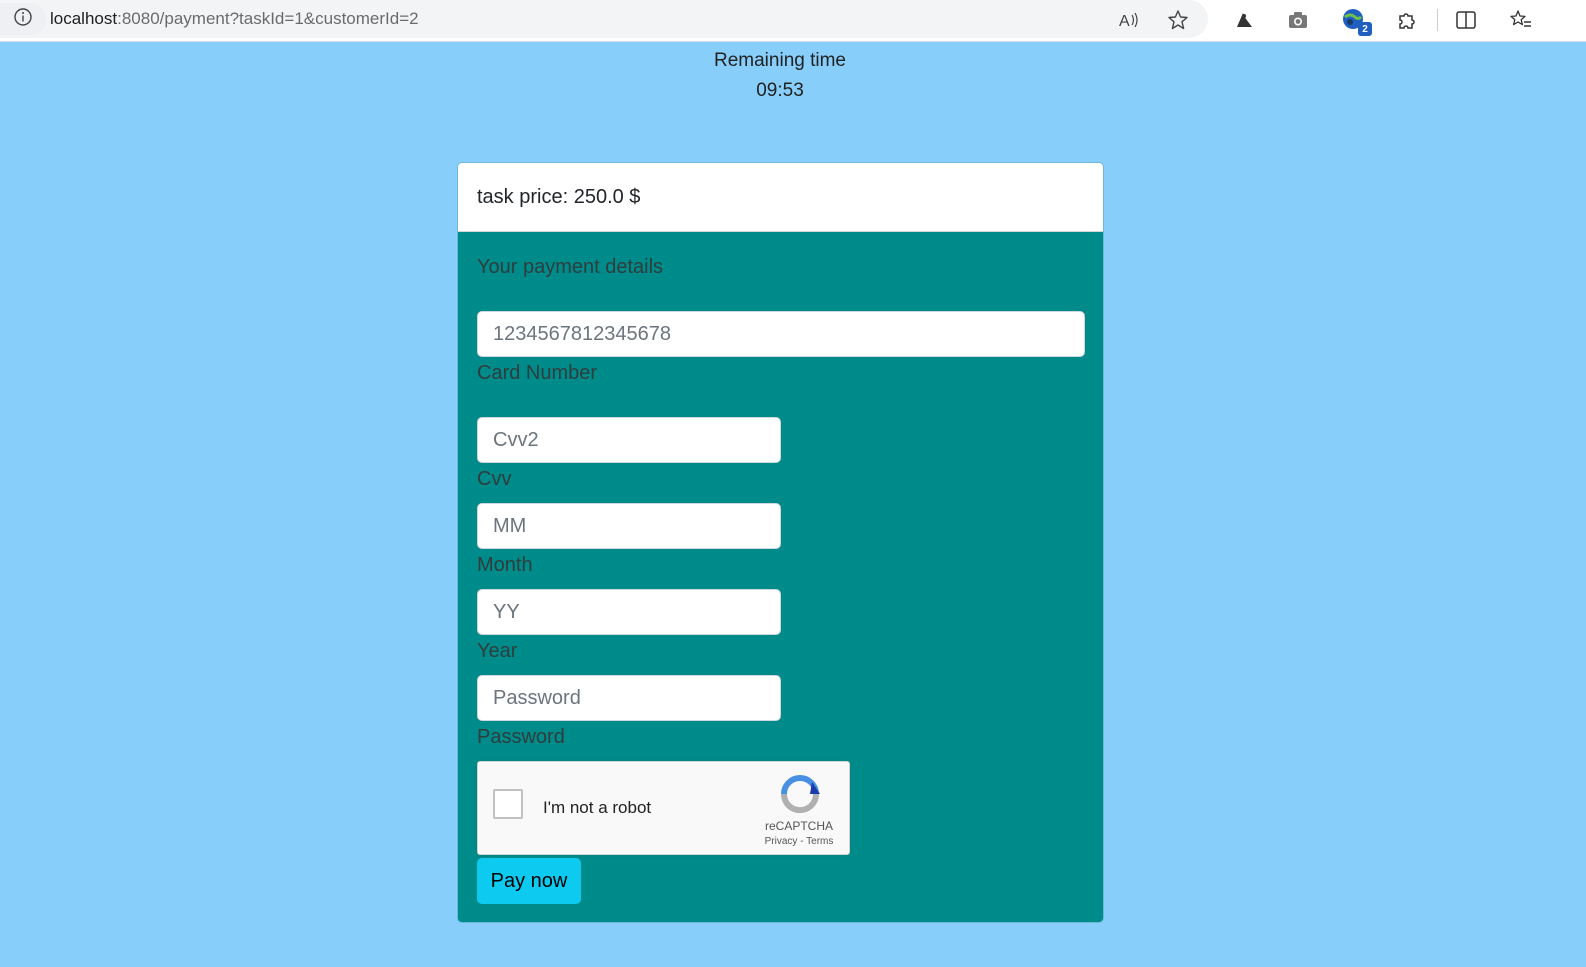 The width and height of the screenshot is (1586, 967). What do you see at coordinates (268, 18) in the screenshot?
I see `url-path: :8080/payment?taskId=1&customerId=2` at bounding box center [268, 18].